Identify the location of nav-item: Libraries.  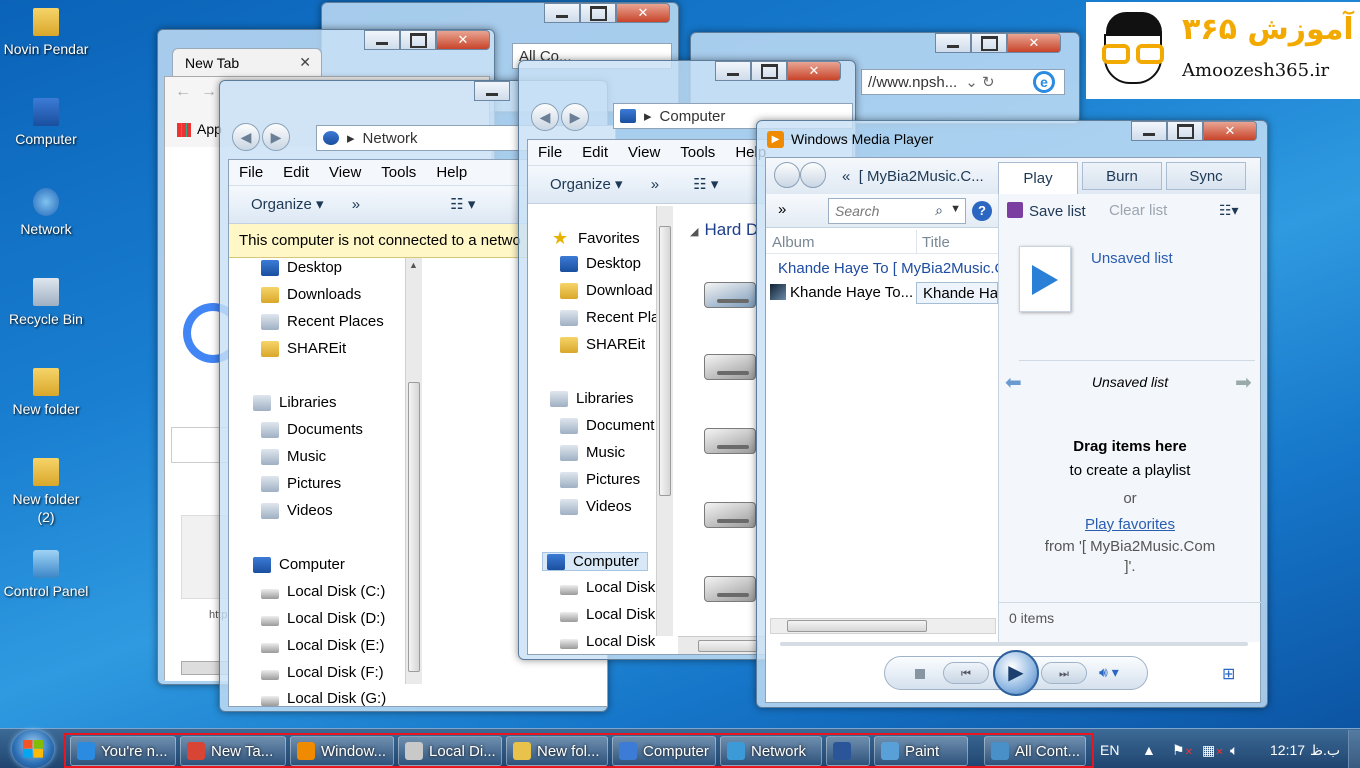
(592, 398).